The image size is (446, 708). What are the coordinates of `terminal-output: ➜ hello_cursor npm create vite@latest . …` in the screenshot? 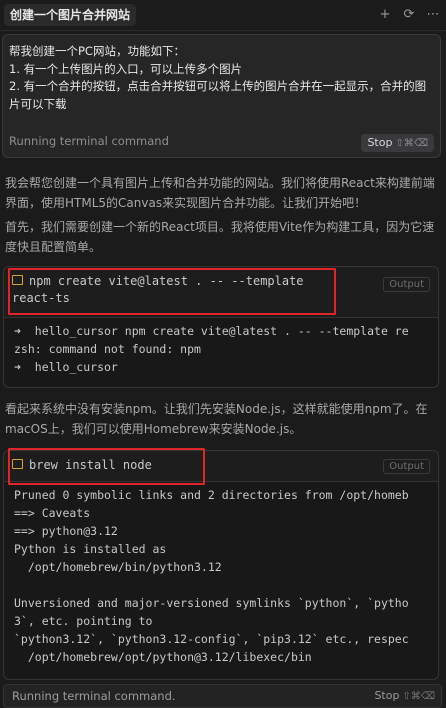 It's located at (211, 349).